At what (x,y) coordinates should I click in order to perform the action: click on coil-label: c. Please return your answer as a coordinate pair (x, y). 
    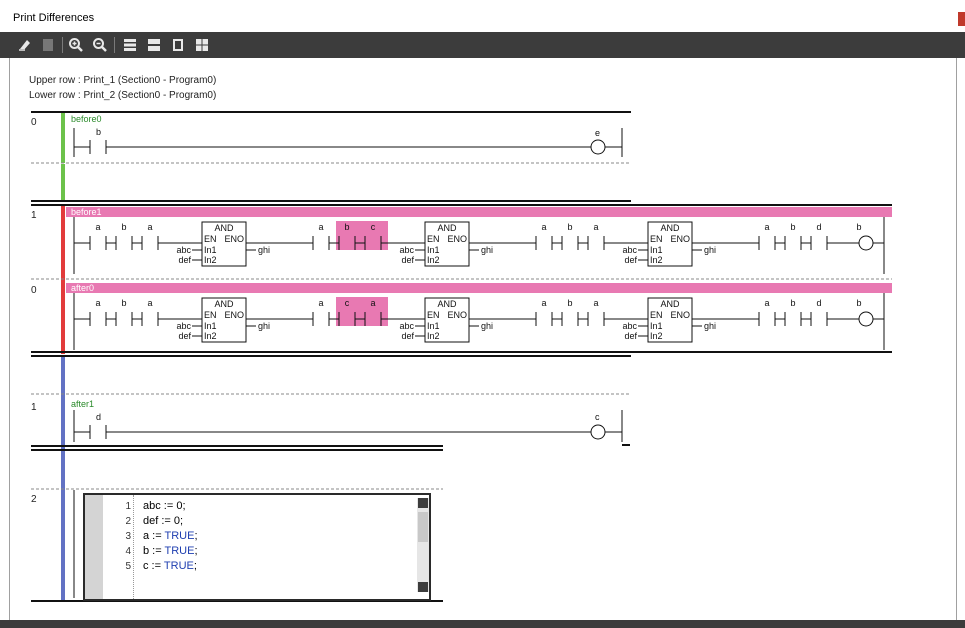
    Looking at the image, I should click on (597, 417).